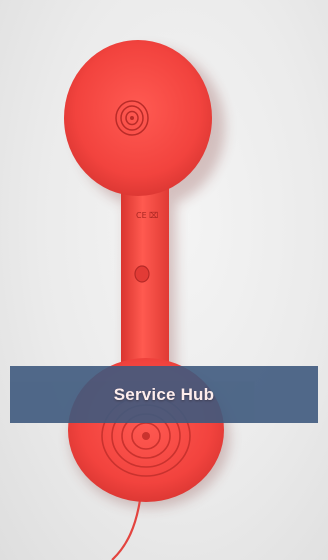 This screenshot has width=328, height=560. What do you see at coordinates (142, 274) in the screenshot?
I see `hook-button` at bounding box center [142, 274].